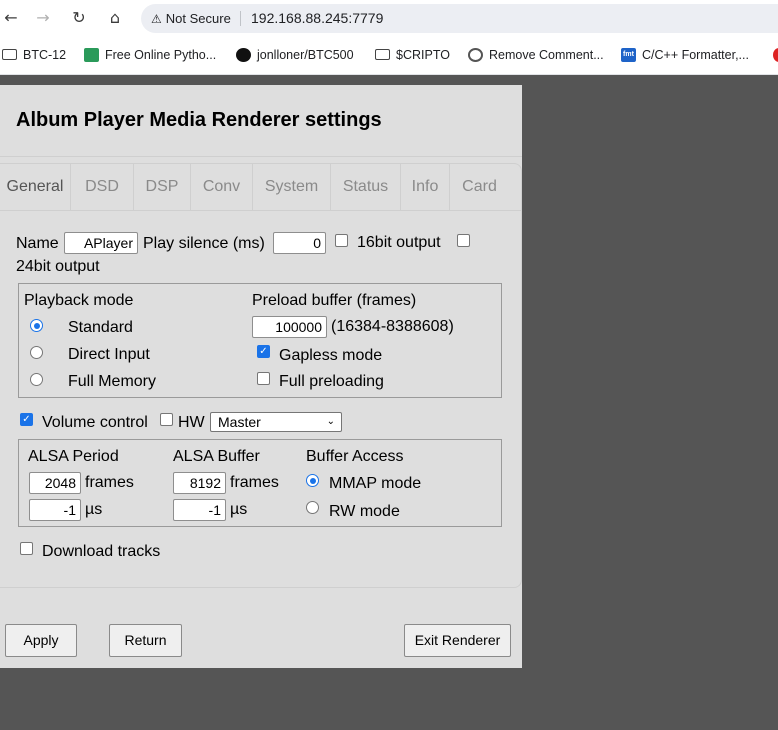 Image resolution: width=778 pixels, height=730 pixels. What do you see at coordinates (95, 422) in the screenshot?
I see `volume-control-label: Volume control` at bounding box center [95, 422].